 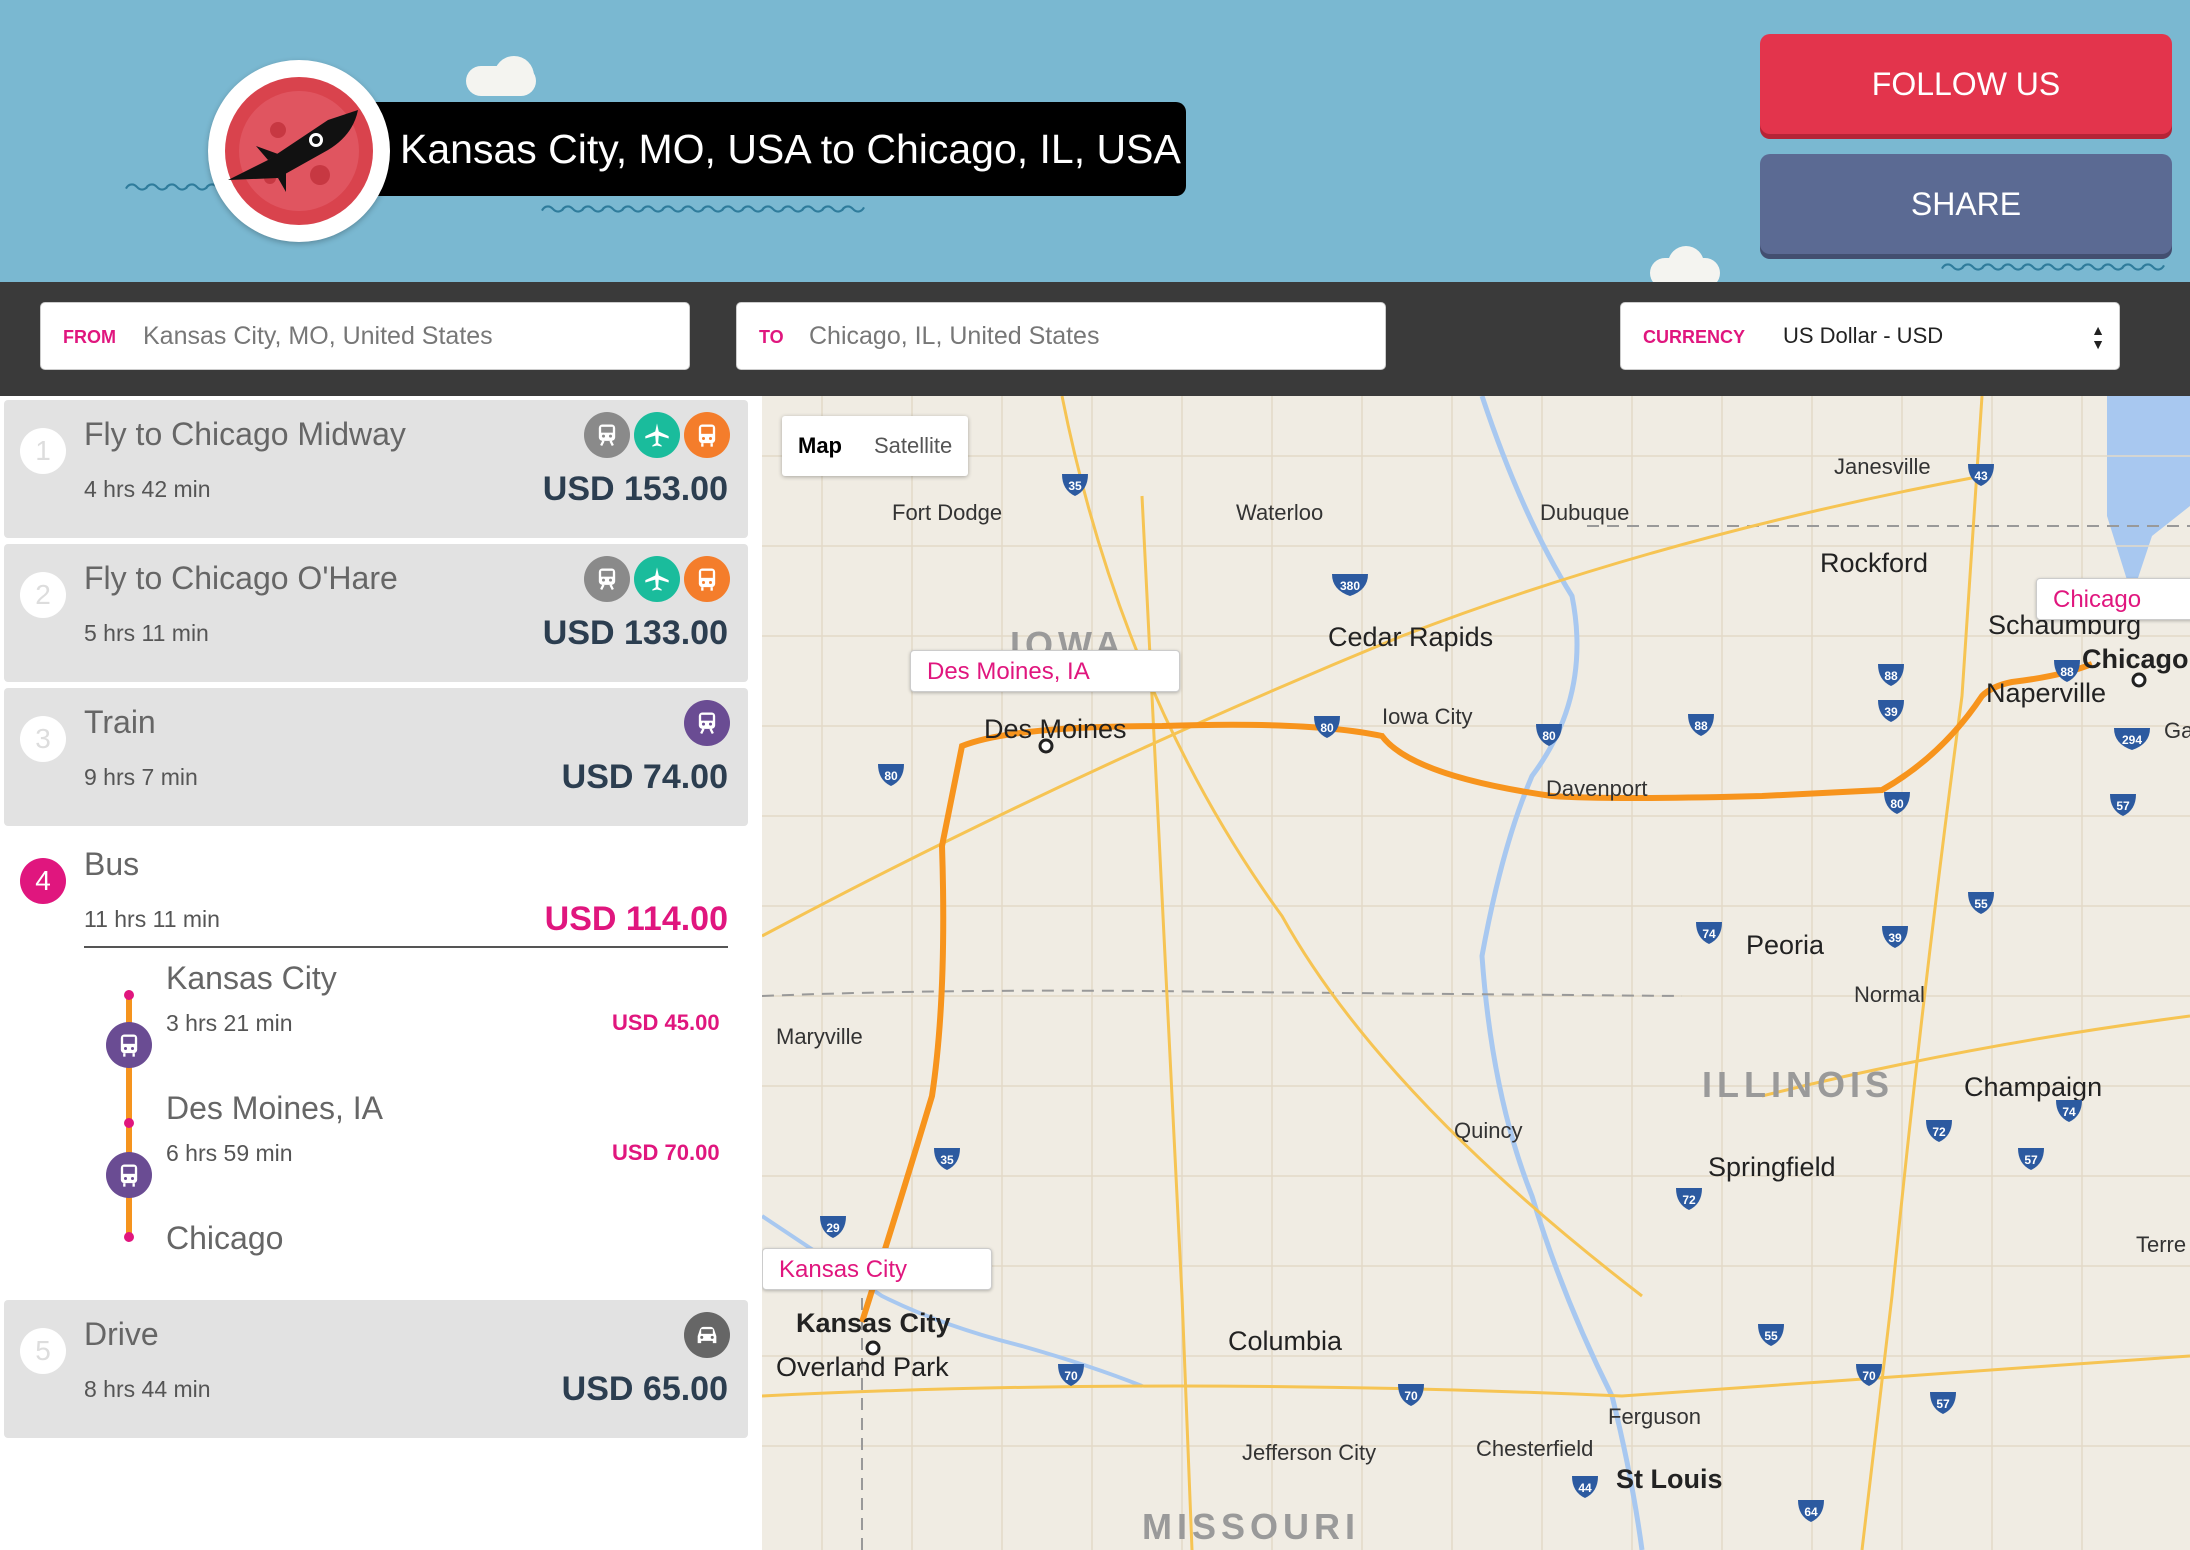 What do you see at coordinates (1966, 204) in the screenshot?
I see `share-button: SHARE` at bounding box center [1966, 204].